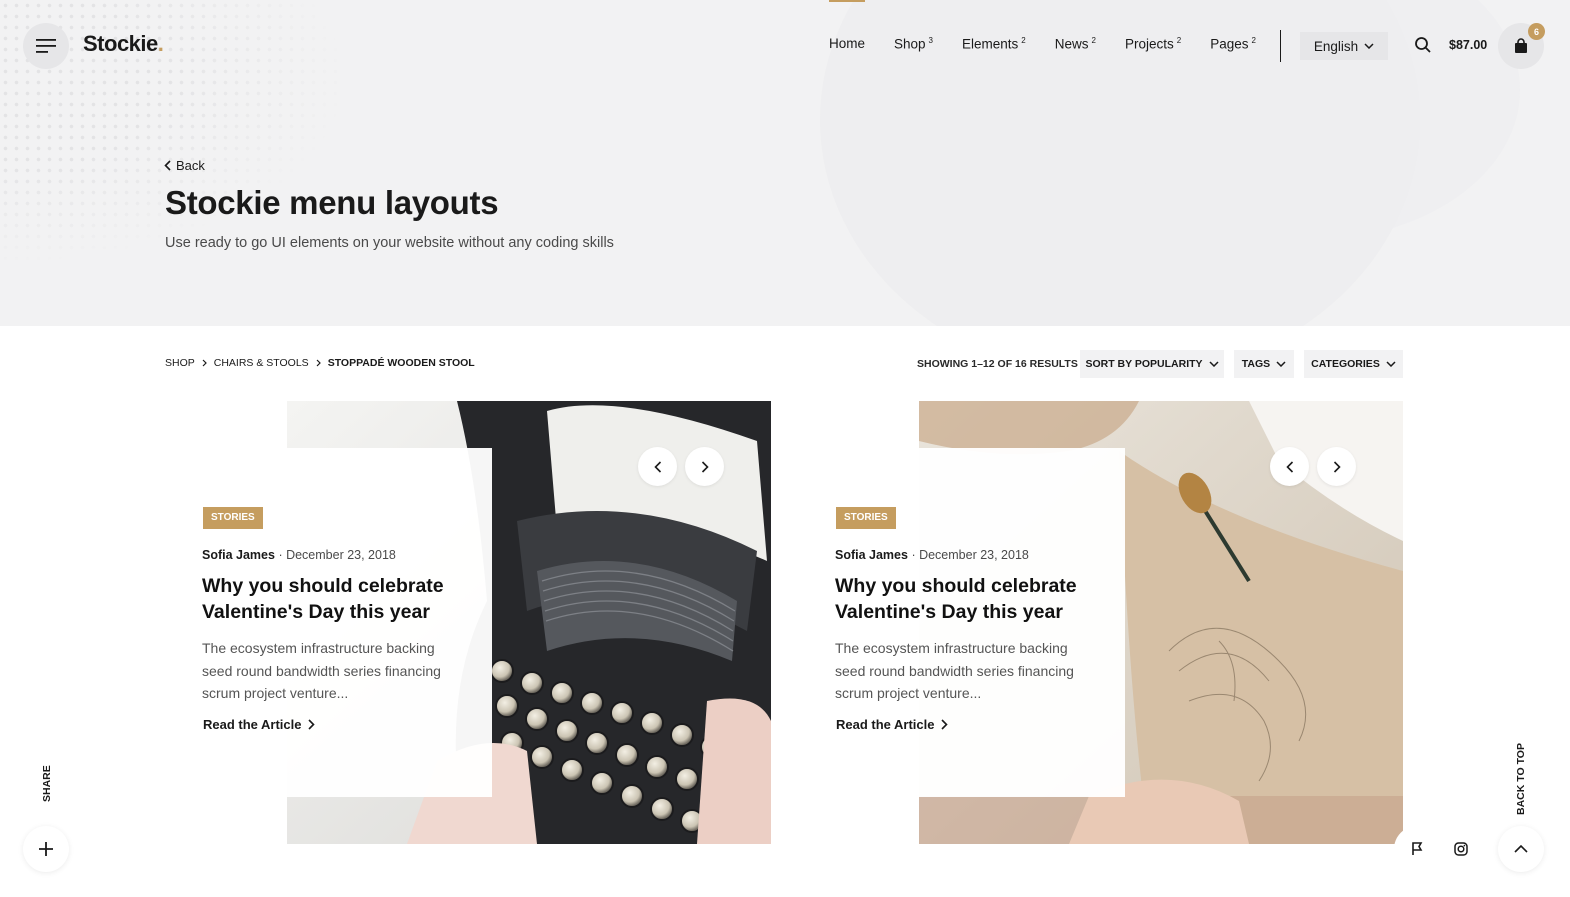 The height and width of the screenshot is (897, 1570). I want to click on chevron-up-icon, so click(1521, 849).